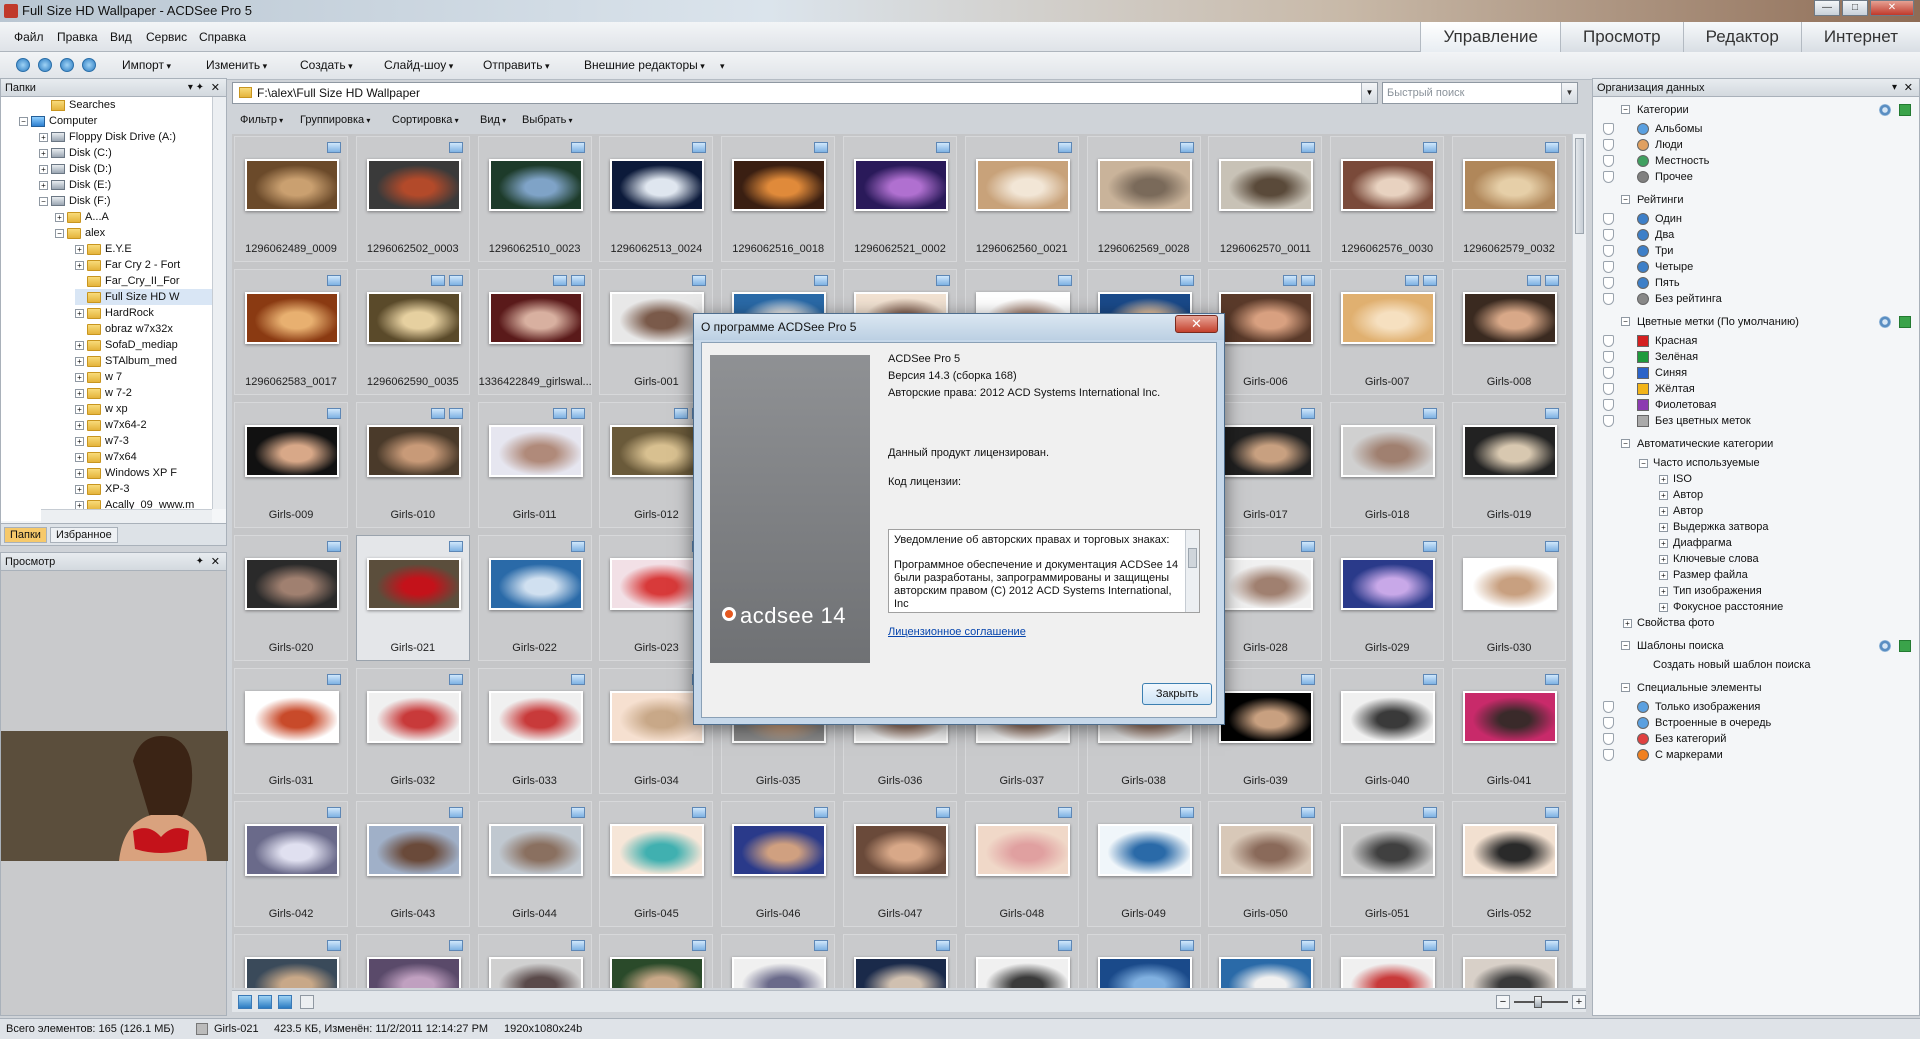  What do you see at coordinates (219, 303) in the screenshot?
I see `folder-tree-scrollbar` at bounding box center [219, 303].